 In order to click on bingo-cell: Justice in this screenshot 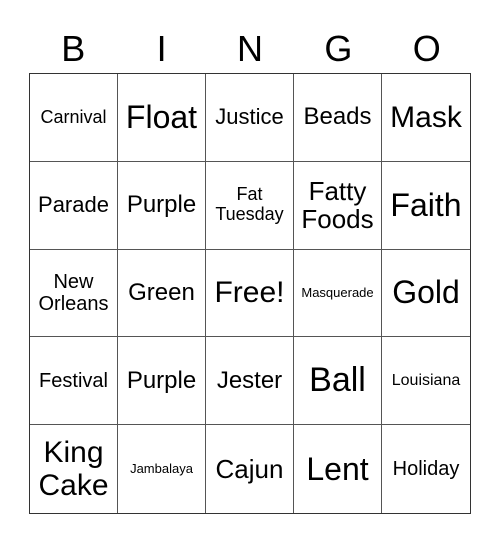, I will do `click(250, 118)`.